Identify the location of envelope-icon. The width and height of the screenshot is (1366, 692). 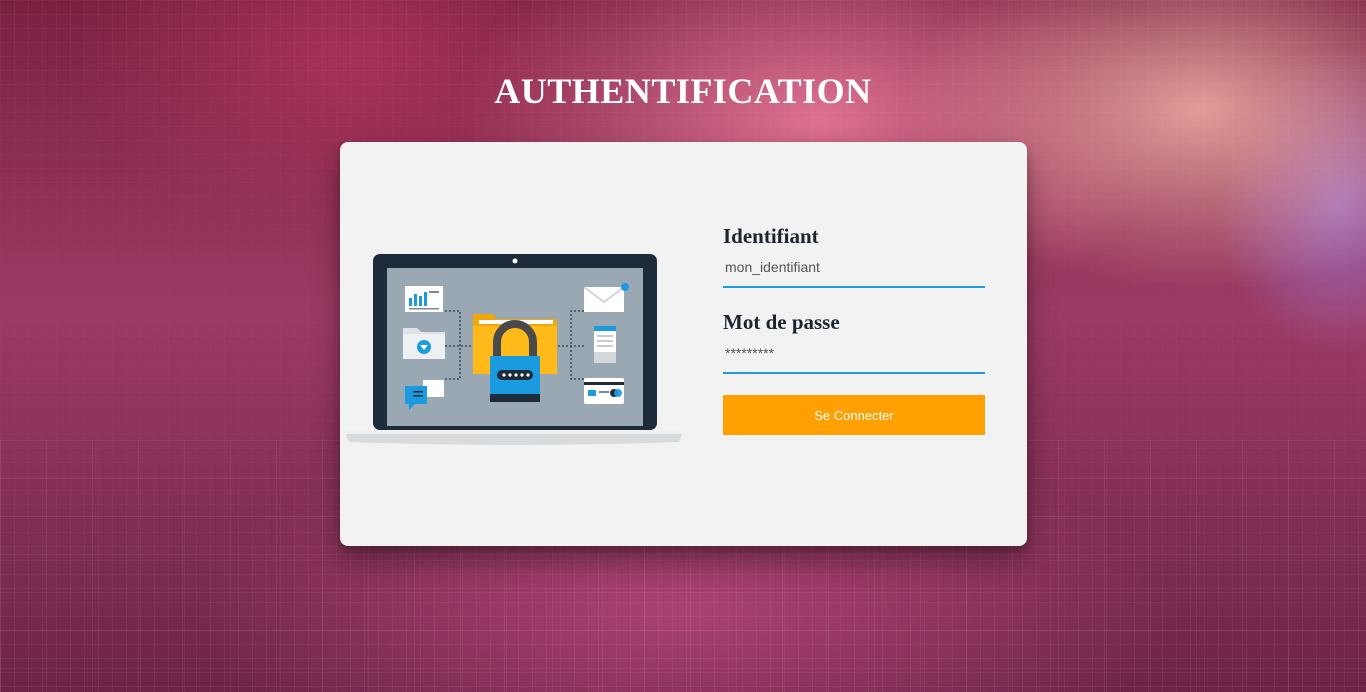
(606, 297).